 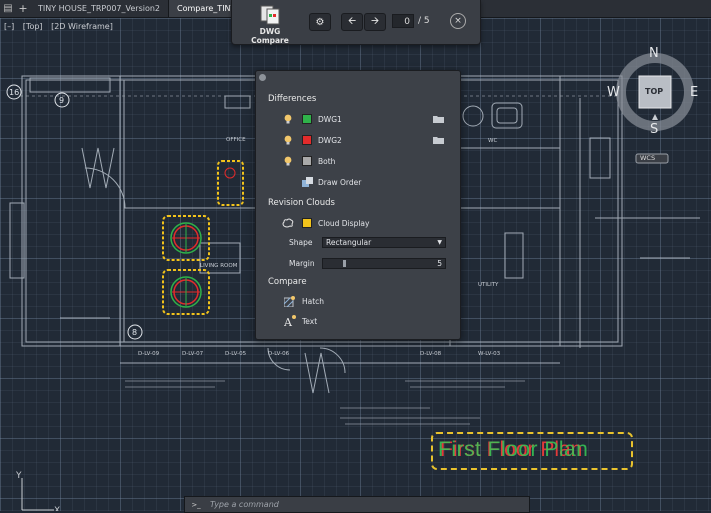 I want to click on door-tag: D-LV-05, so click(x=236, y=354).